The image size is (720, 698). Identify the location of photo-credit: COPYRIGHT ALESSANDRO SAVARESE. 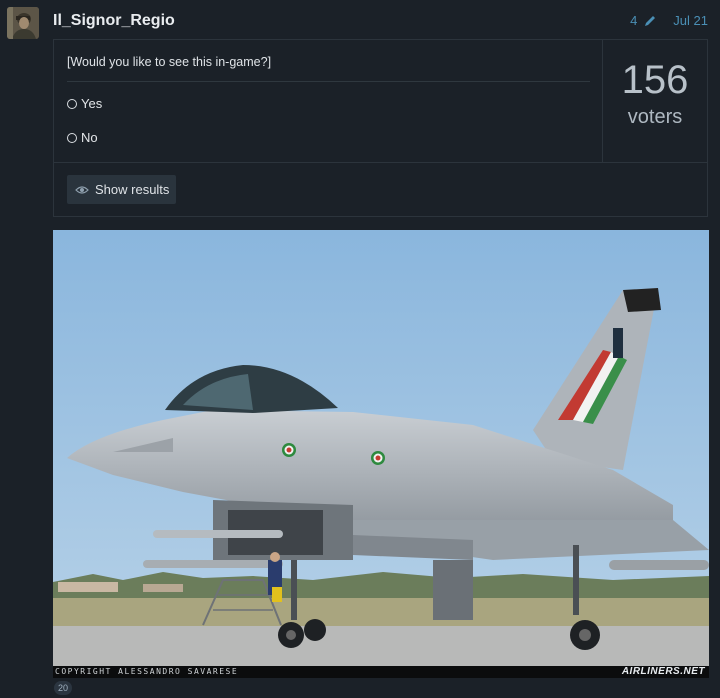
(147, 671).